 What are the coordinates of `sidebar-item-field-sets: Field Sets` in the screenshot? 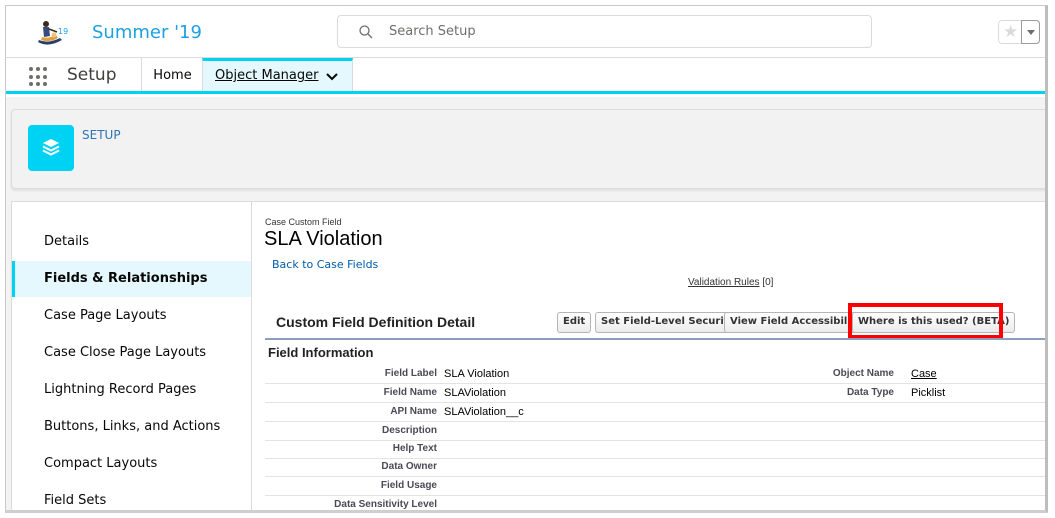 It's located at (132, 496).